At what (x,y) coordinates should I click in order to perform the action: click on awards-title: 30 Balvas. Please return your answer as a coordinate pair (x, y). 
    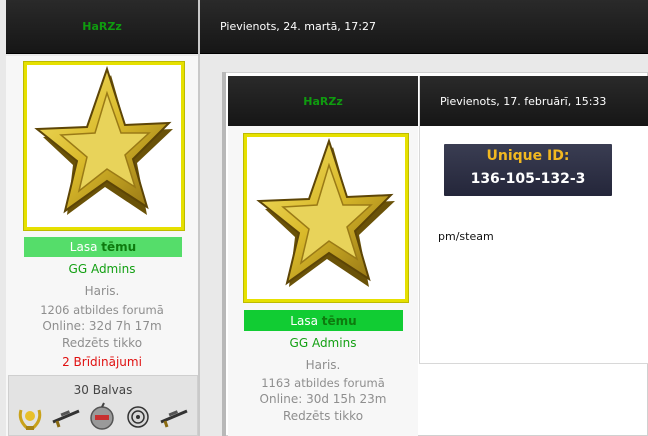
    Looking at the image, I should click on (103, 390).